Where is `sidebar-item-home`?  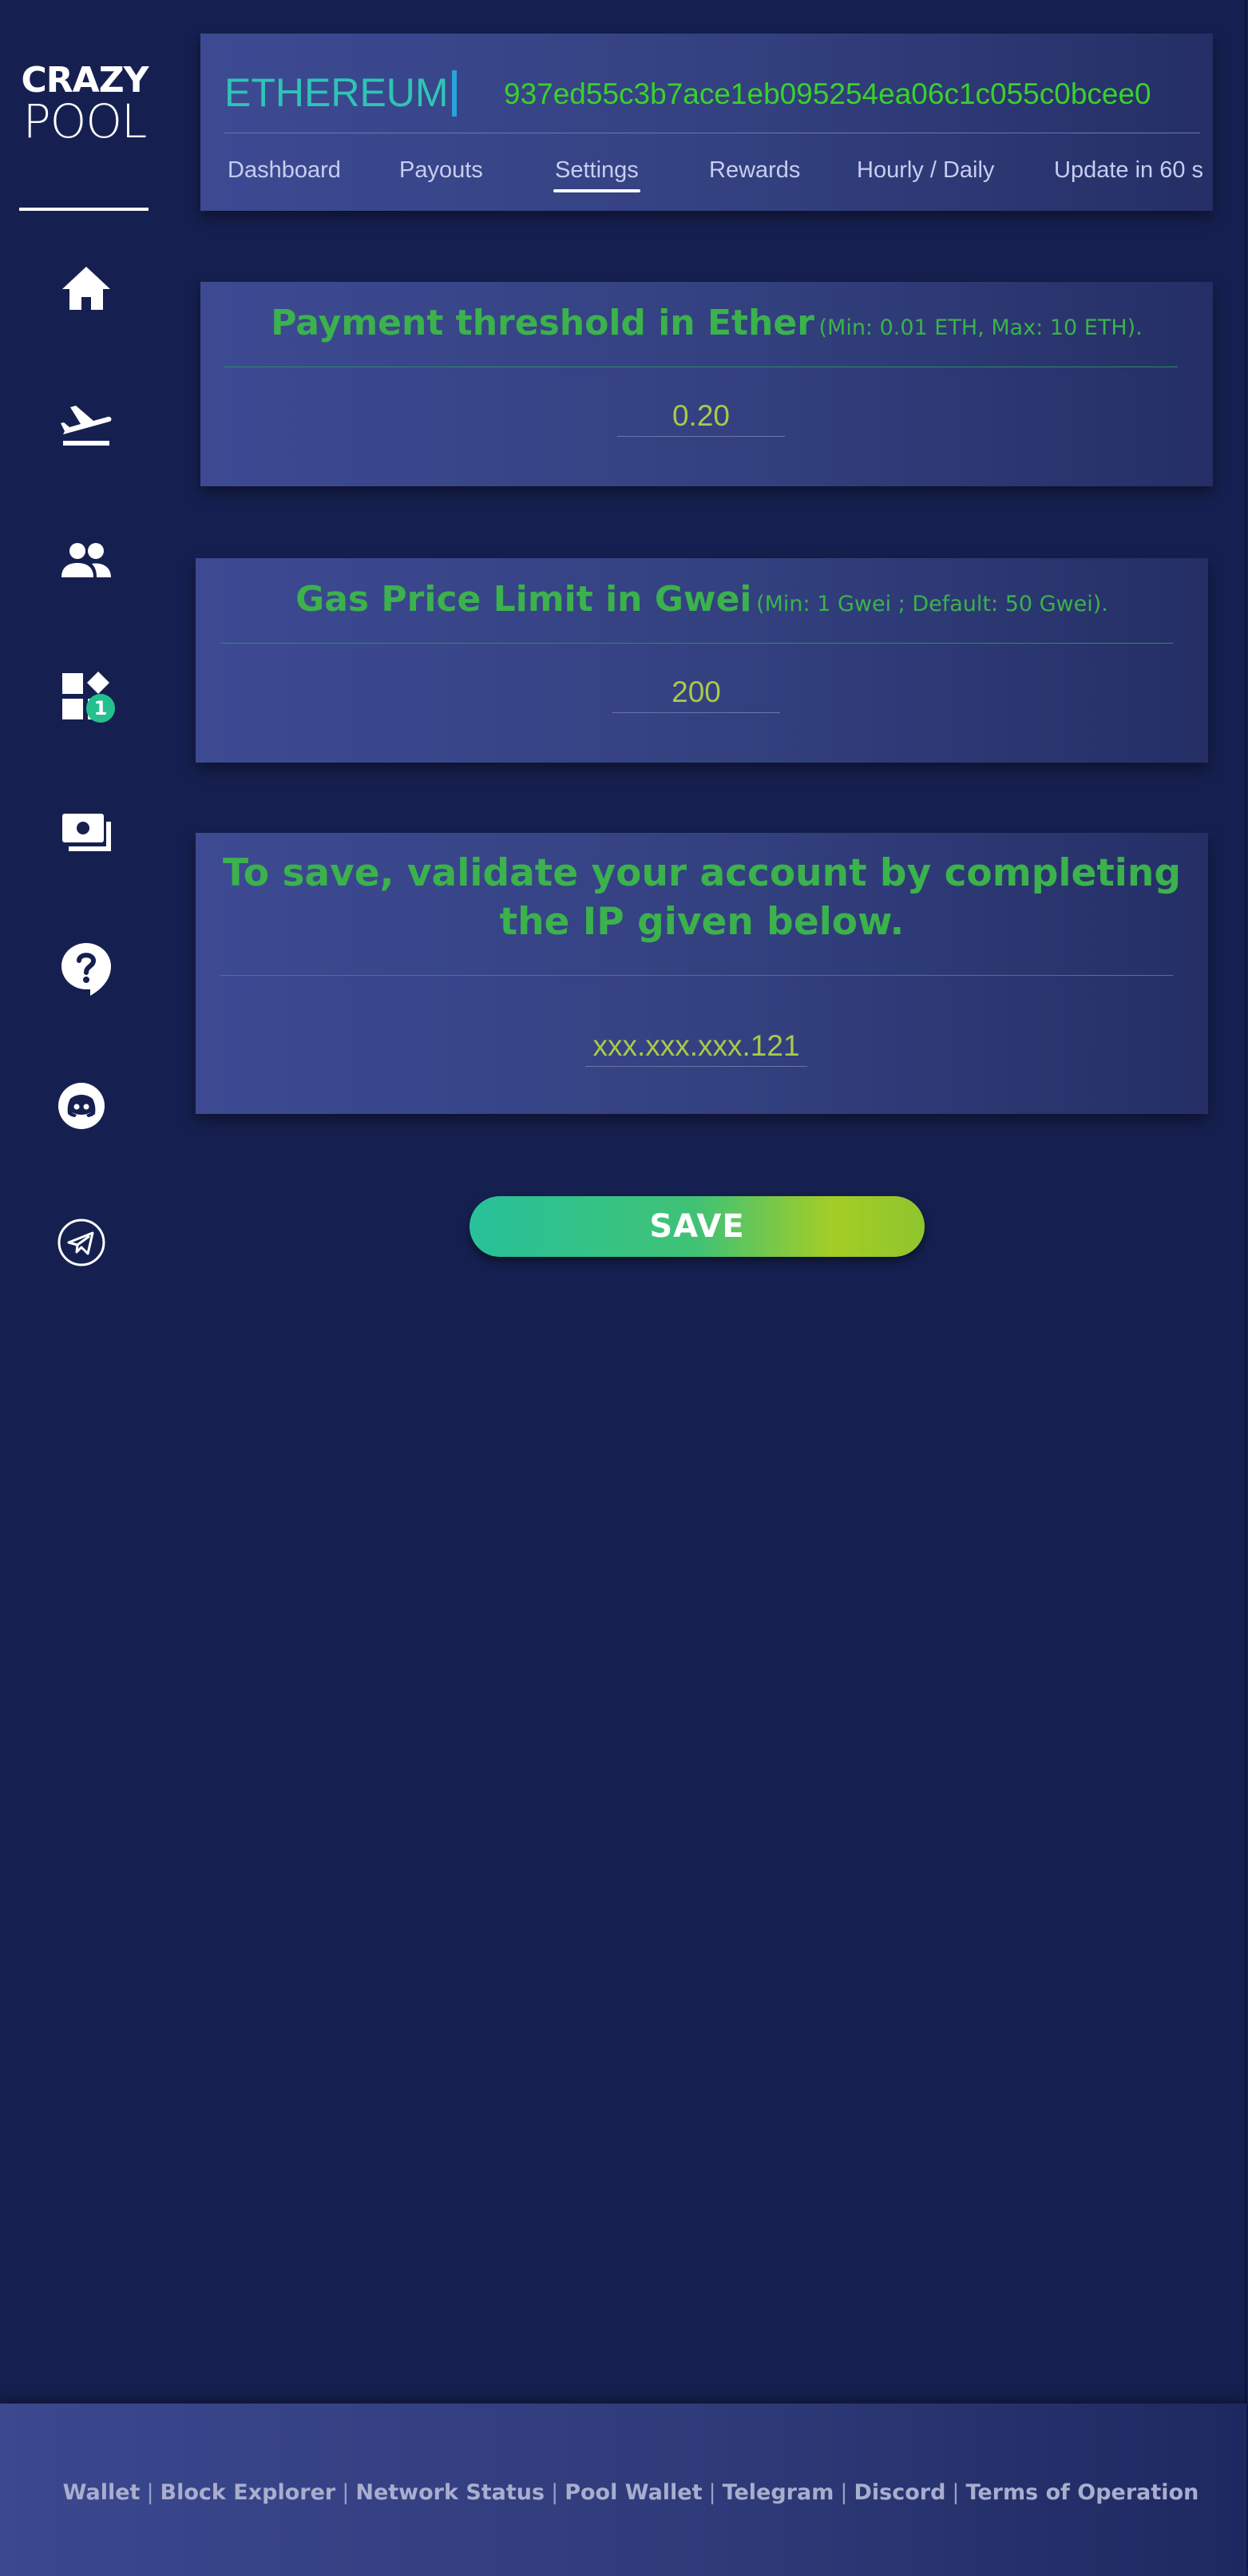
sidebar-item-home is located at coordinates (87, 288).